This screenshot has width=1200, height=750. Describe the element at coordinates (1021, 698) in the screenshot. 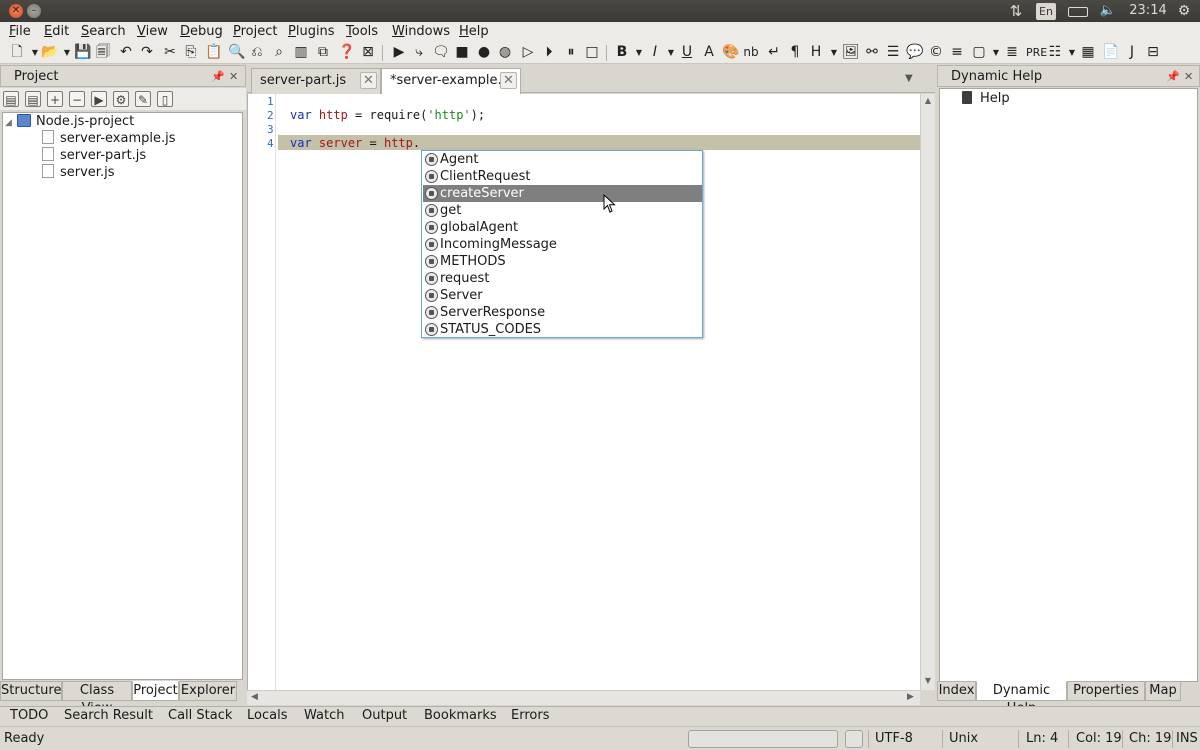

I see `tab-dynamic-help: Dynamic Help` at that location.